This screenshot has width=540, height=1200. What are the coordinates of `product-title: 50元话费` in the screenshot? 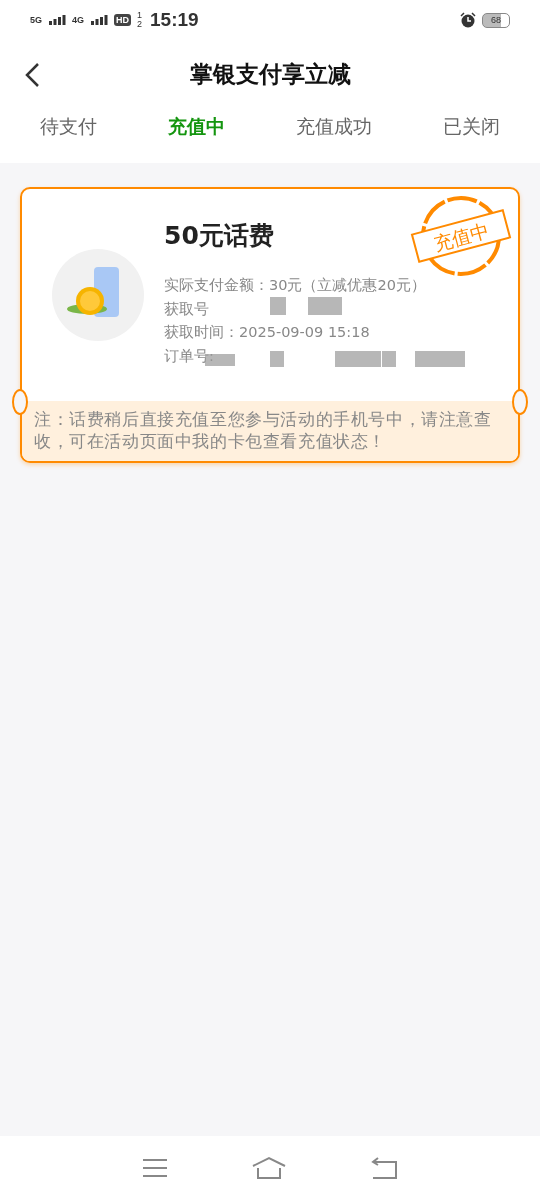 It's located at (219, 236).